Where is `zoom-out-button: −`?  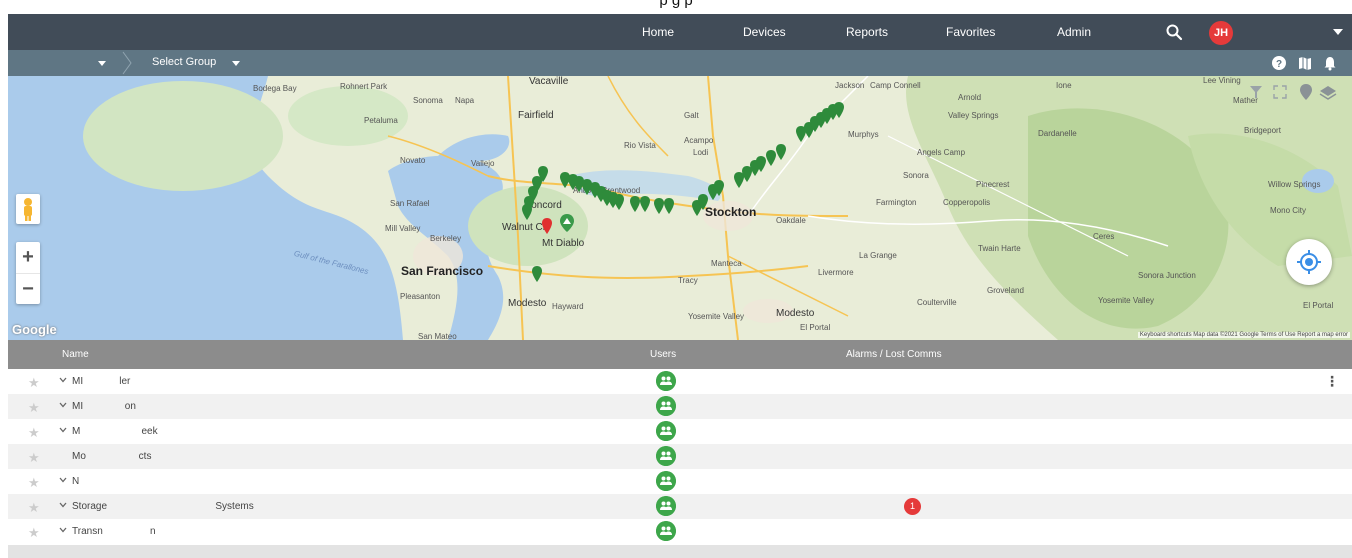
zoom-out-button: − is located at coordinates (28, 288).